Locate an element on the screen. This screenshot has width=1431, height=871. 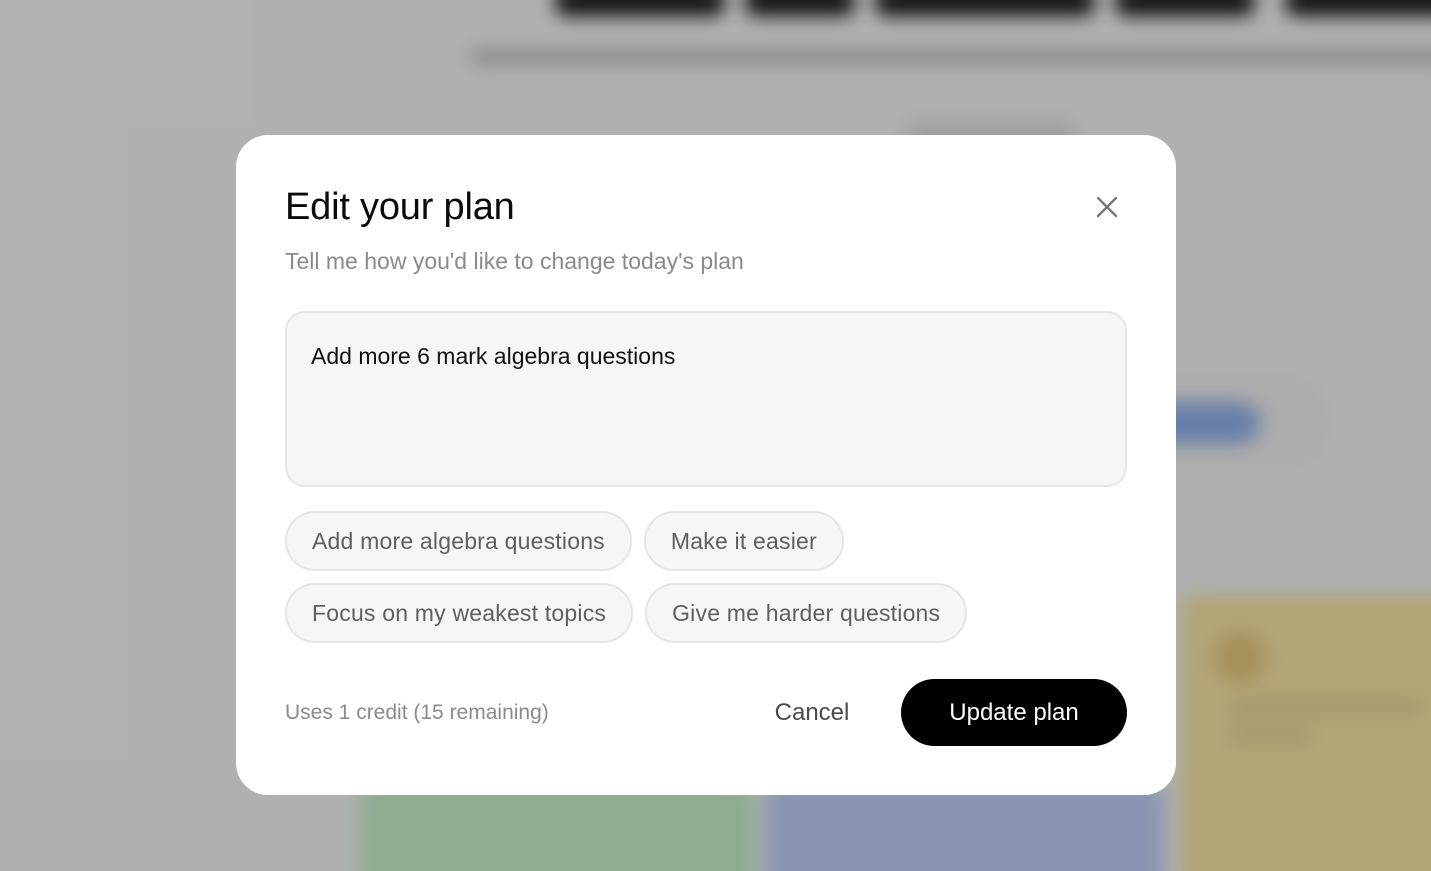
credit-usage-note: Uses 1 credit (15 remaining) is located at coordinates (417, 712).